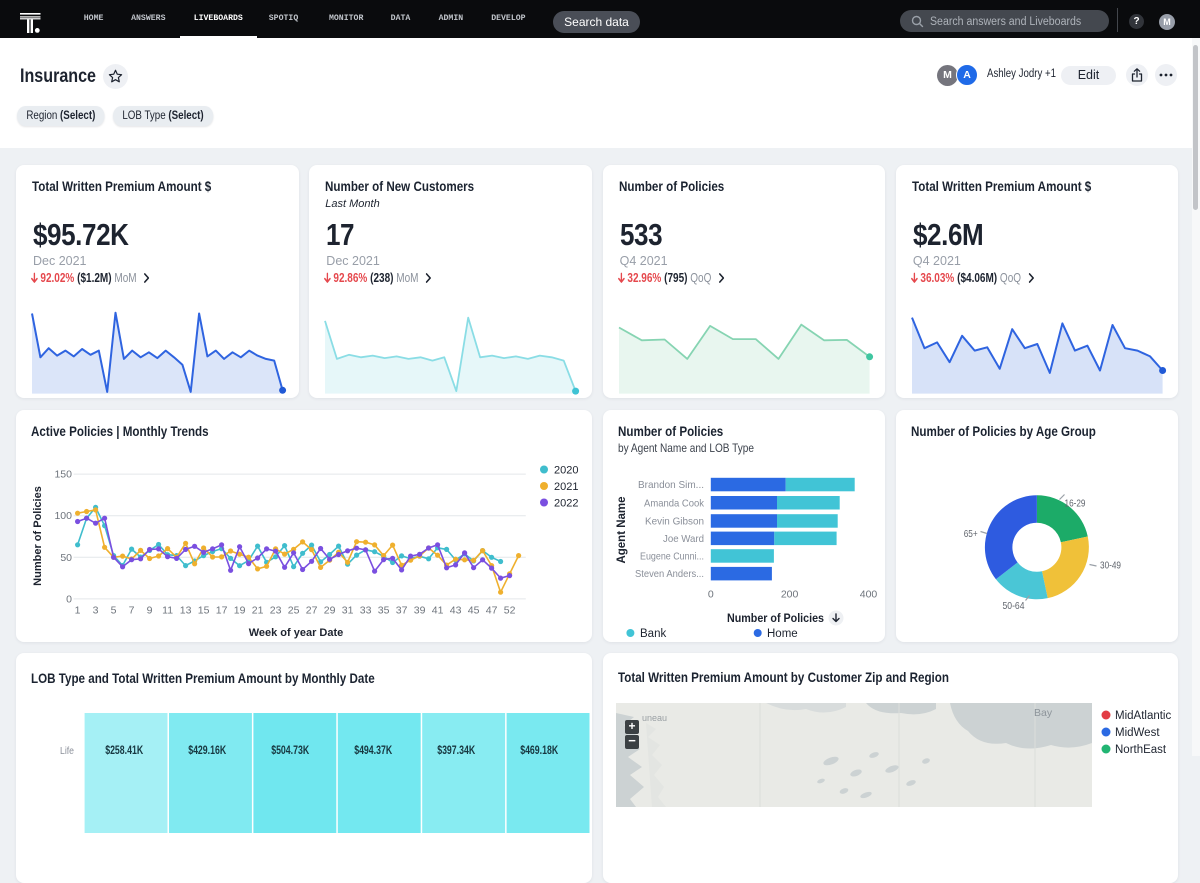  I want to click on svg-text: 45, so click(474, 610).